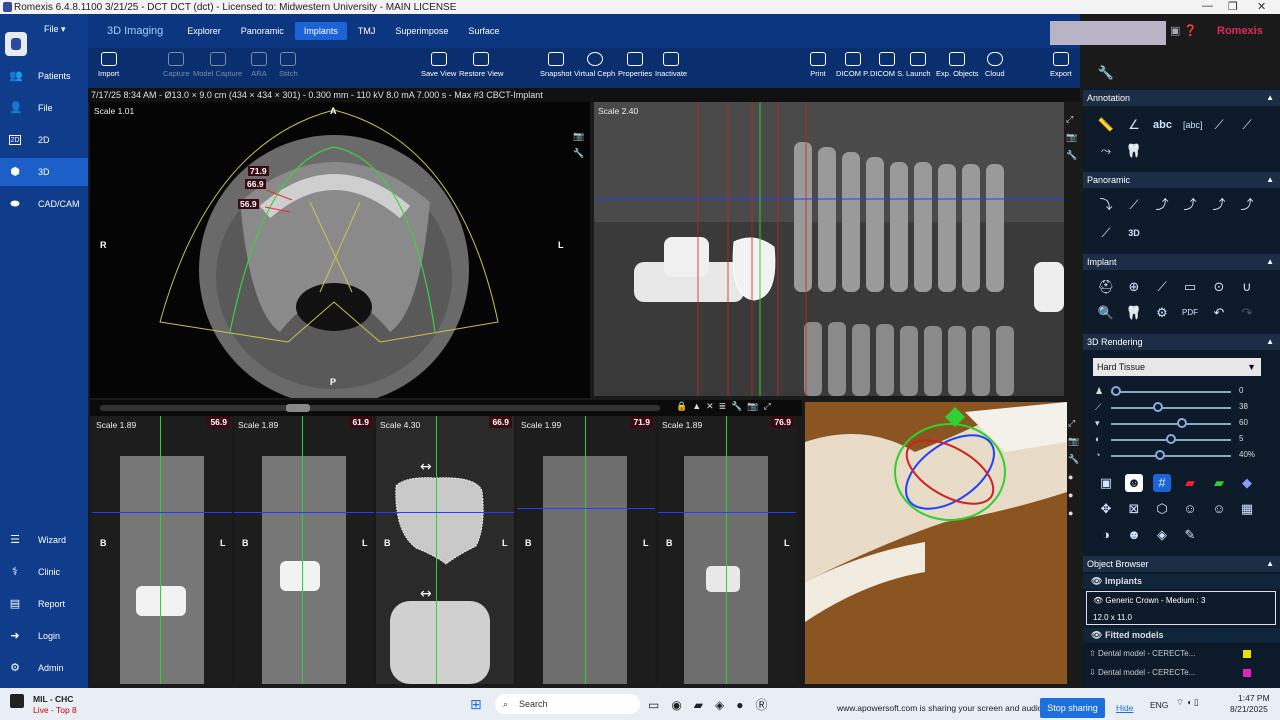 This screenshot has width=1280, height=720. What do you see at coordinates (1162, 125) in the screenshot?
I see `text-icon: abc` at bounding box center [1162, 125].